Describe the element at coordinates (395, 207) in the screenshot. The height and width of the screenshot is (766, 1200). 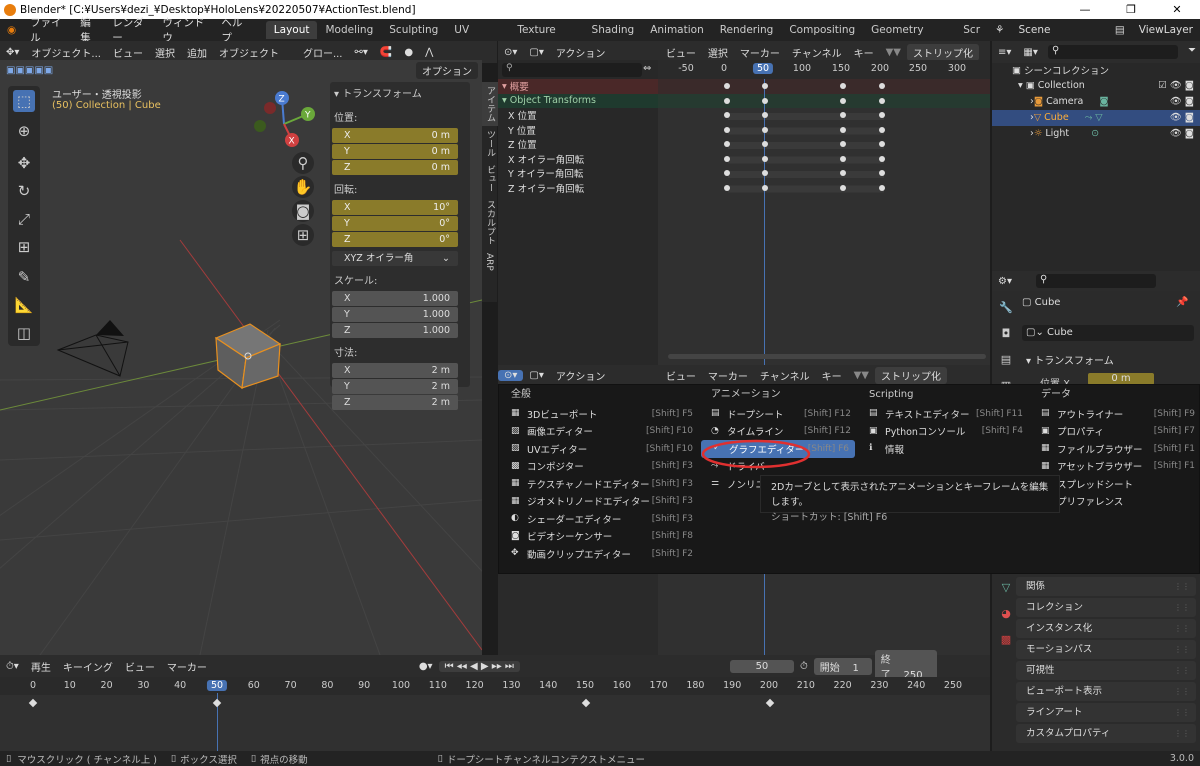
I see `rotation-x-field: X 10°` at that location.